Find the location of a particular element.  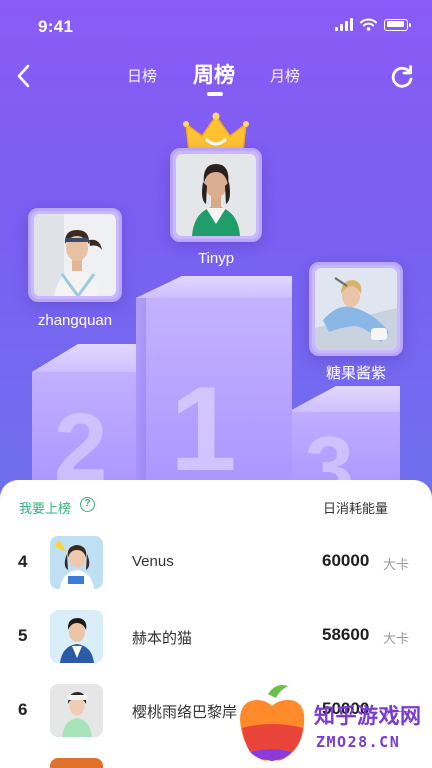

rank-number: 6 is located at coordinates (23, 709).